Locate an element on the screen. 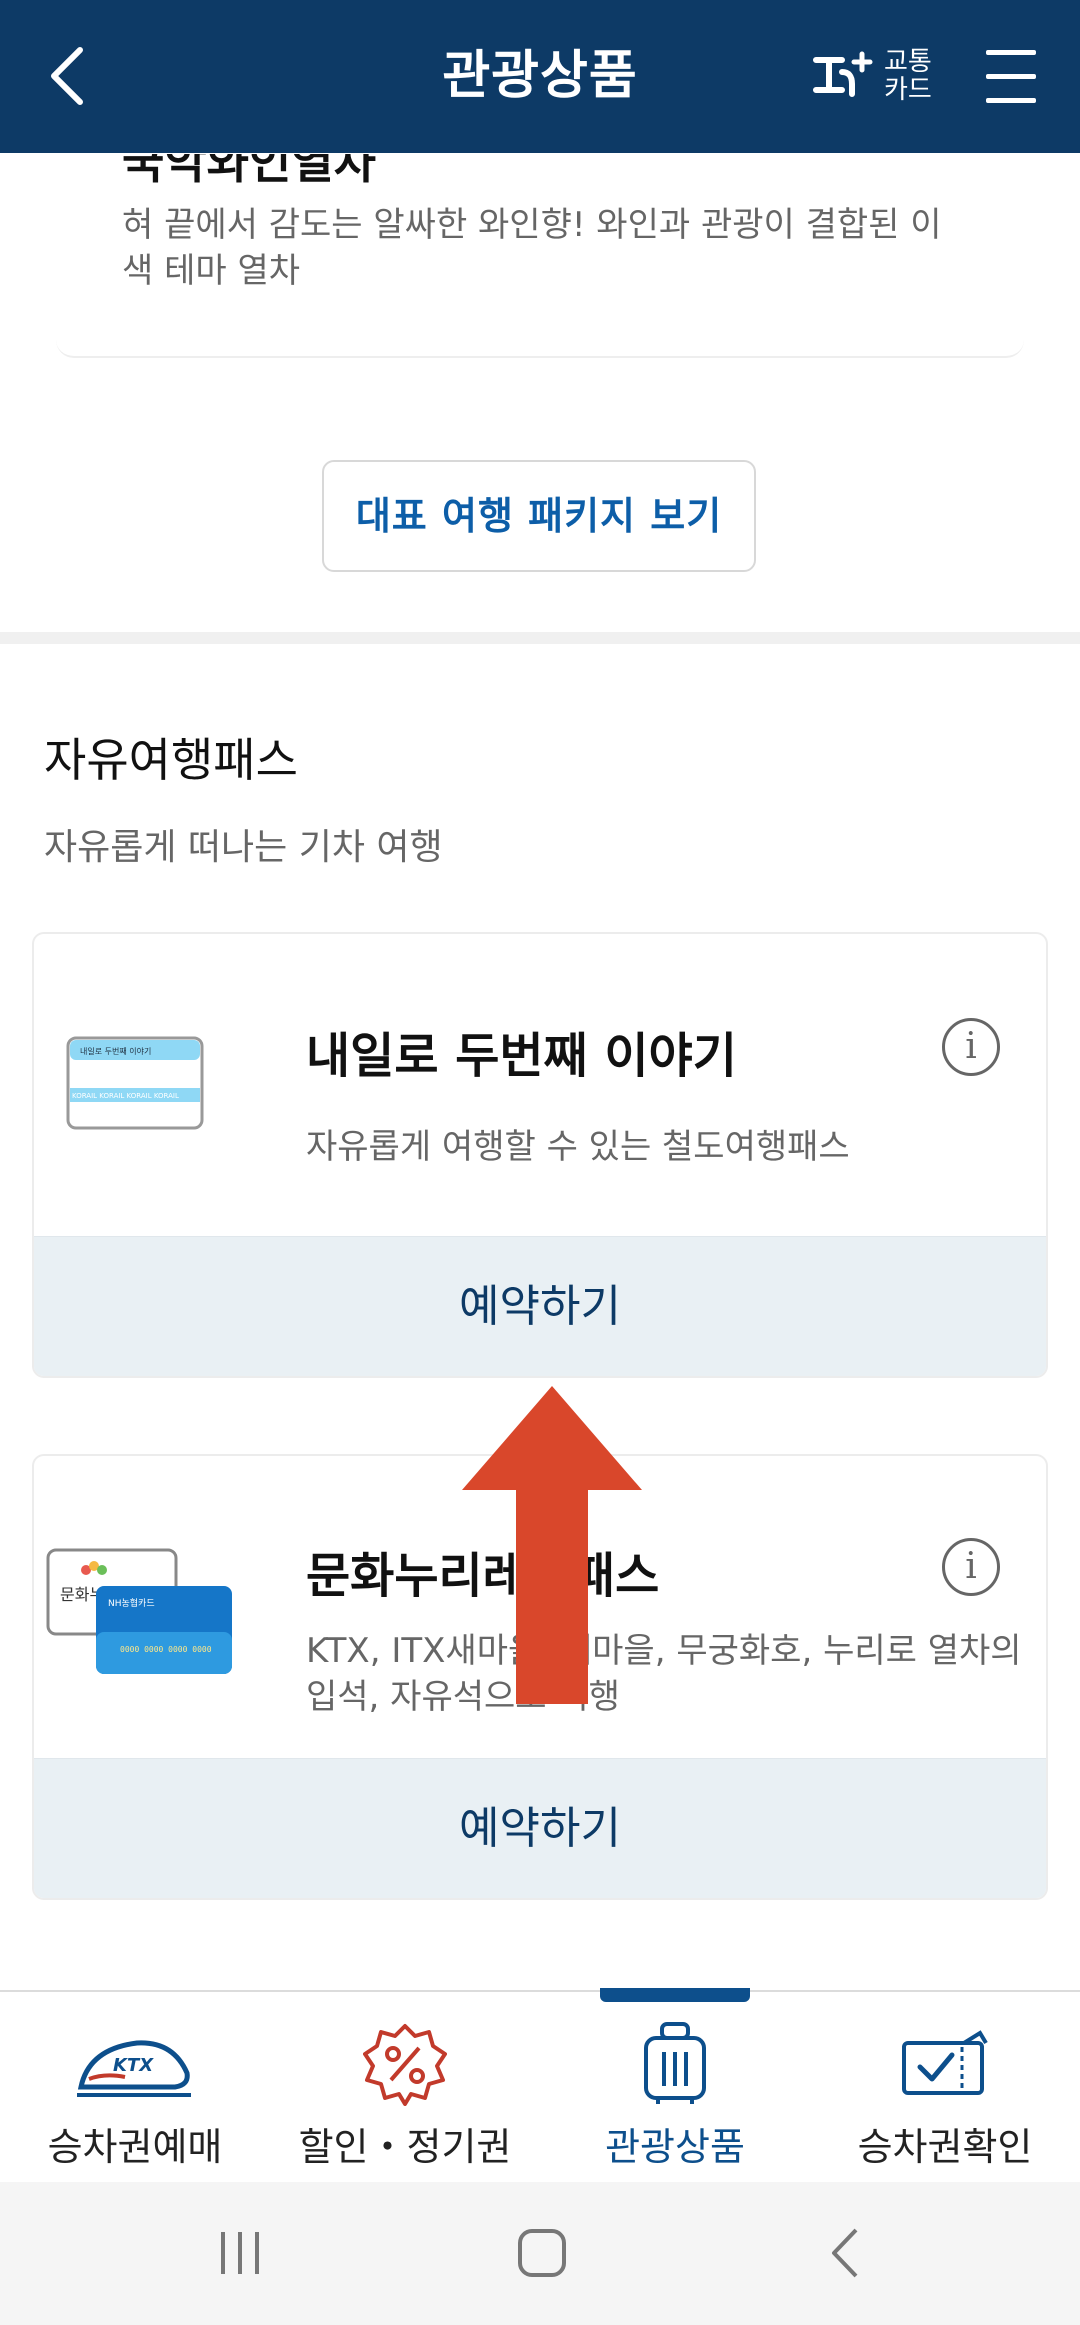 This screenshot has height=2325, width=1080. nav-ticket-check: 승차권확인 is located at coordinates (945, 2088).